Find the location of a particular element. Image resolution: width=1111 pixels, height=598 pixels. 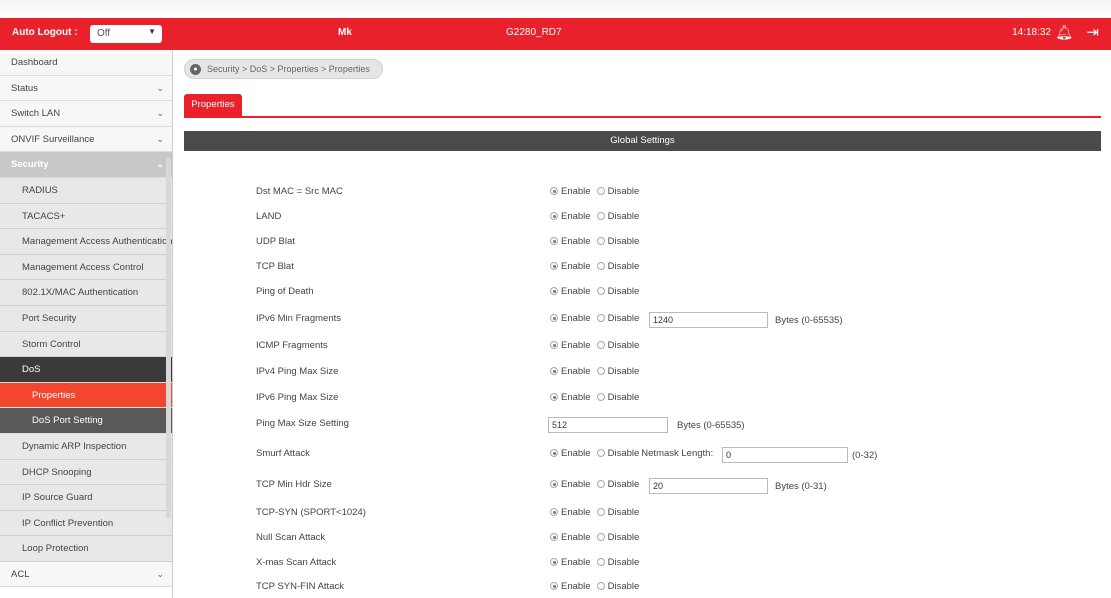

select-caret-icon: ▼ is located at coordinates (152, 31).